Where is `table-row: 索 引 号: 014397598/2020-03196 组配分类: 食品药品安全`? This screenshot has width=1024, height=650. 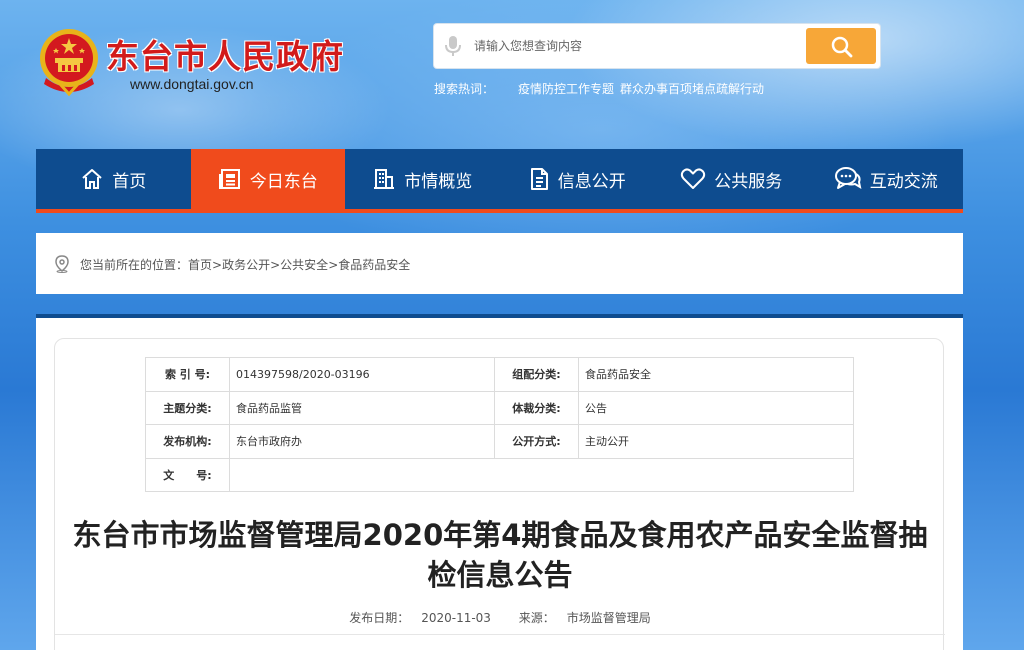
table-row: 索 引 号: 014397598/2020-03196 组配分类: 食品药品安全 is located at coordinates (499, 374).